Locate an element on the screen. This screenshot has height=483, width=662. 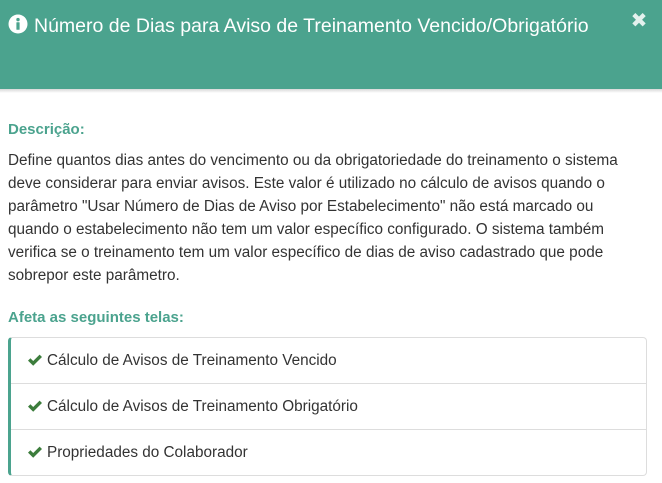
description-heading: Descrição: is located at coordinates (46, 129).